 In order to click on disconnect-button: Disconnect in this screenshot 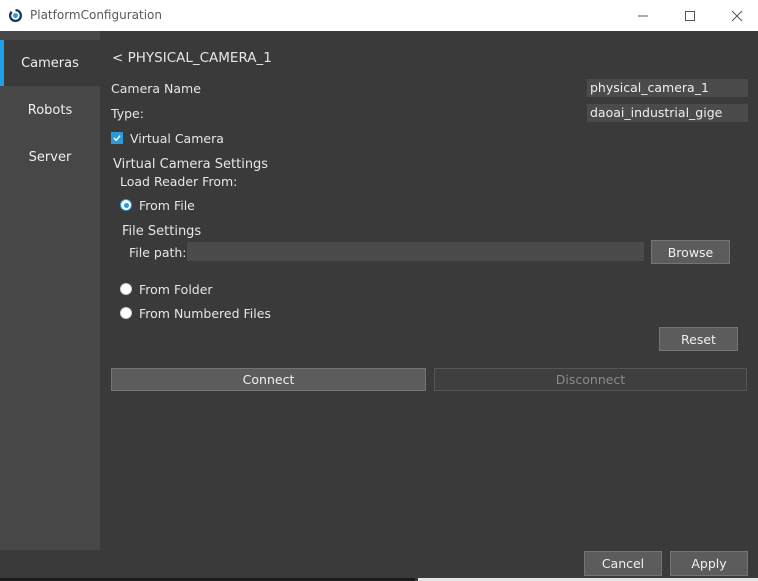, I will do `click(590, 379)`.